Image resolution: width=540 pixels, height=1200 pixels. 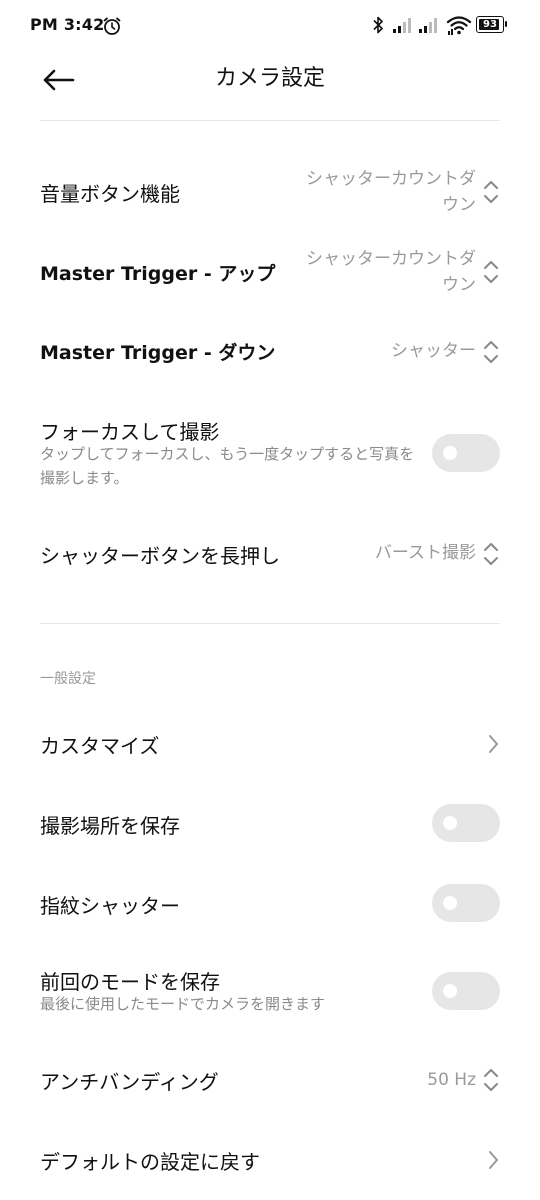 What do you see at coordinates (270, 1080) in the screenshot?
I see `setting-antibanding: アンチバンディング 50 Hz` at bounding box center [270, 1080].